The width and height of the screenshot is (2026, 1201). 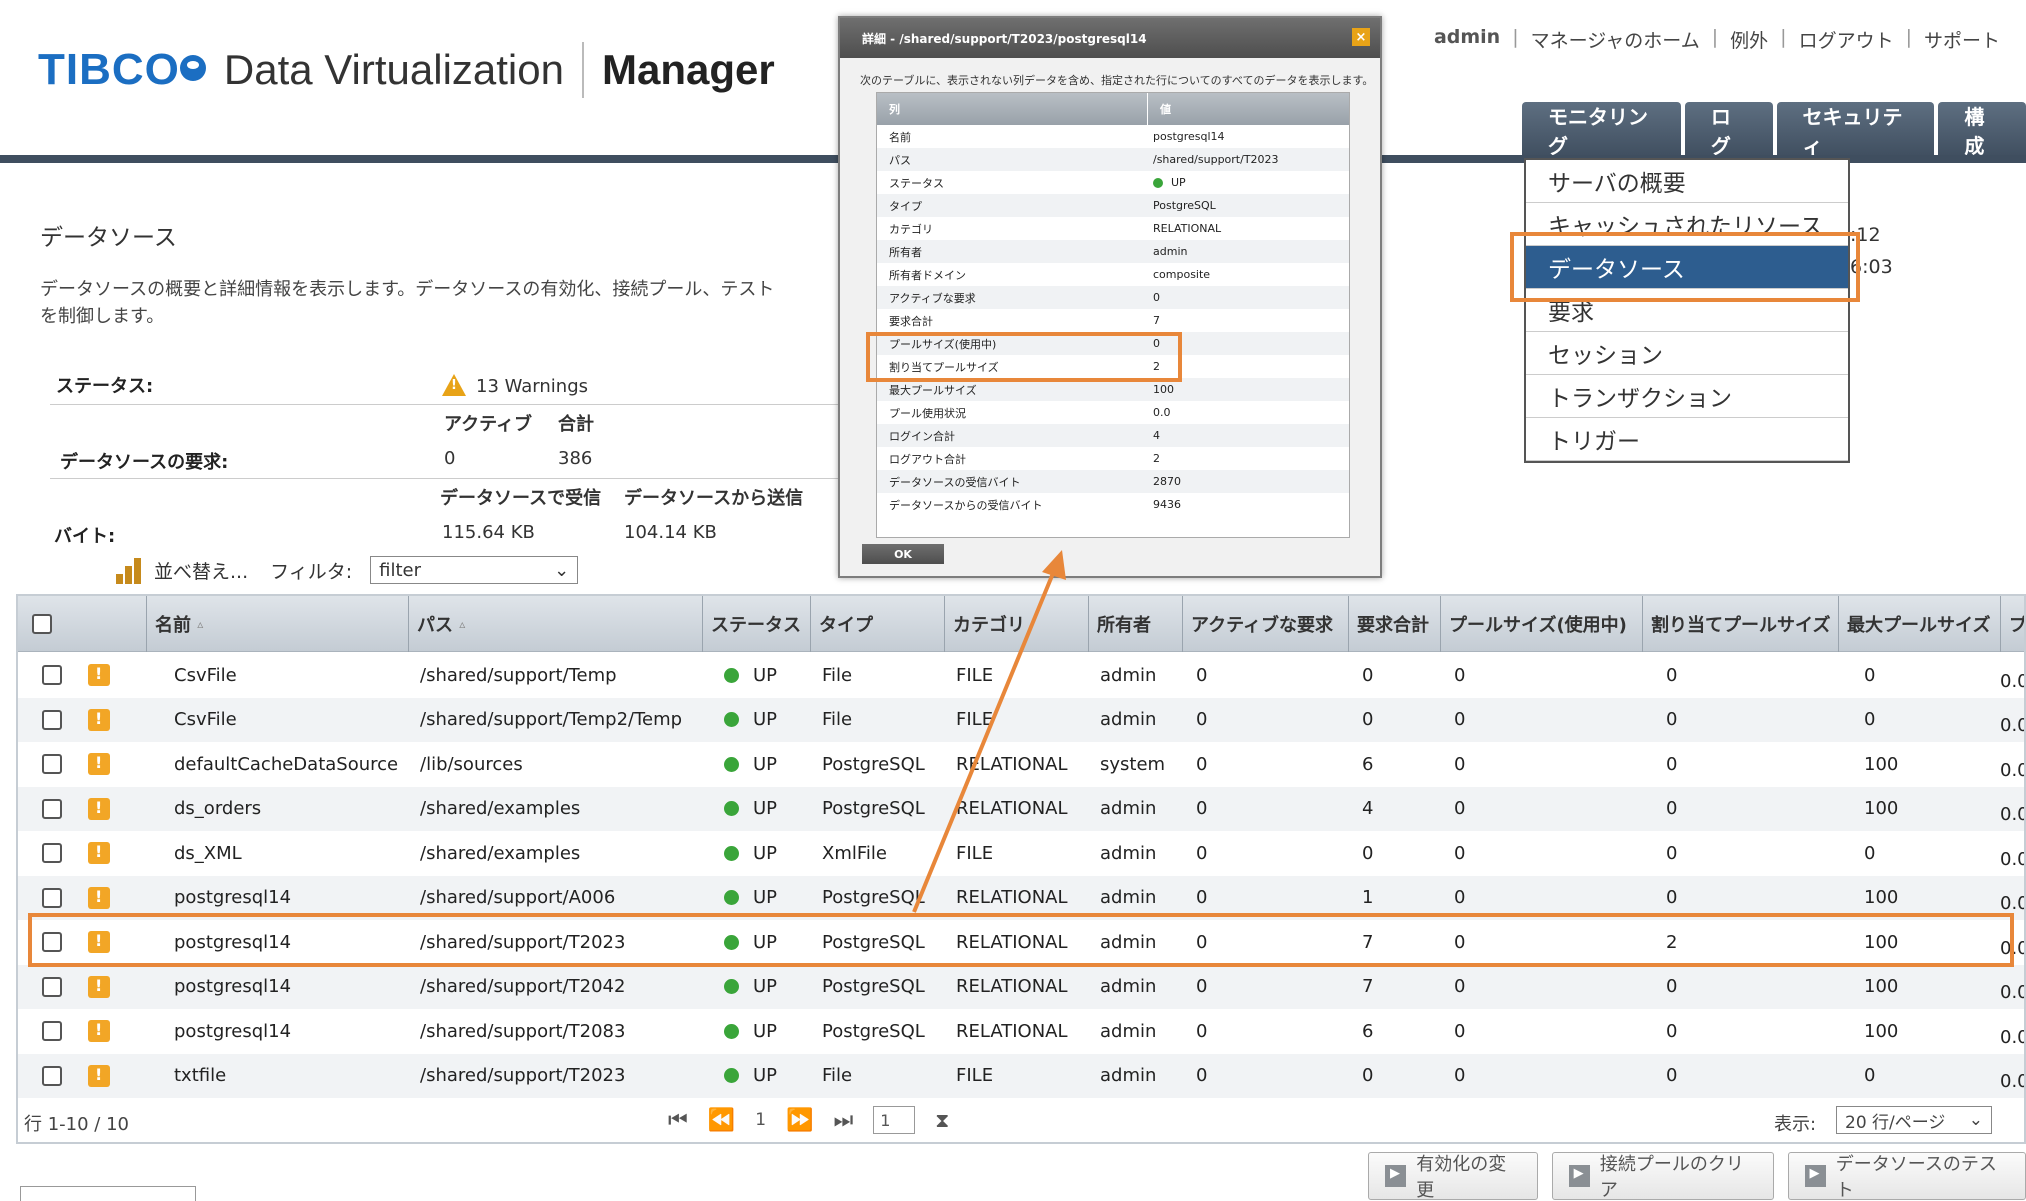 What do you see at coordinates (1110, 38) in the screenshot?
I see `popup-title: 詳細 - /shared/support/T2023/postgresql14` at bounding box center [1110, 38].